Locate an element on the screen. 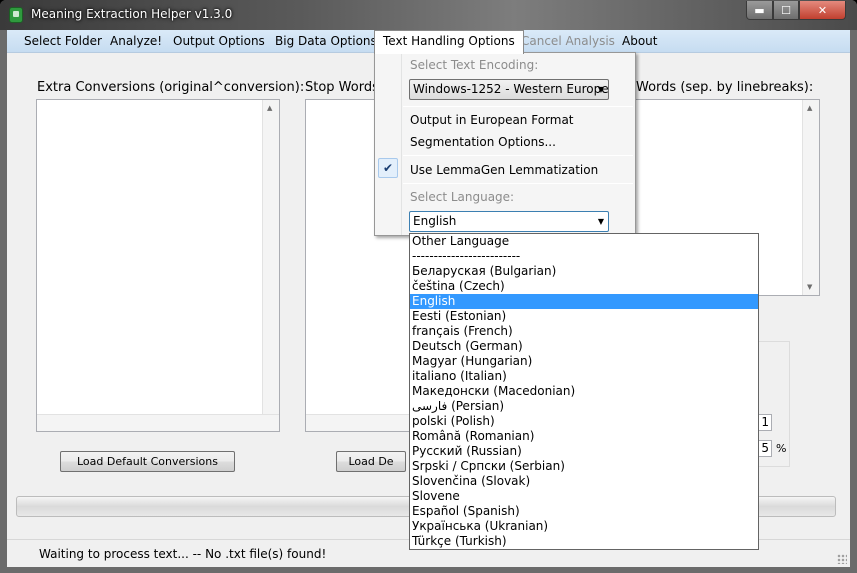 This screenshot has height=573, width=857. language-option: English is located at coordinates (584, 301).